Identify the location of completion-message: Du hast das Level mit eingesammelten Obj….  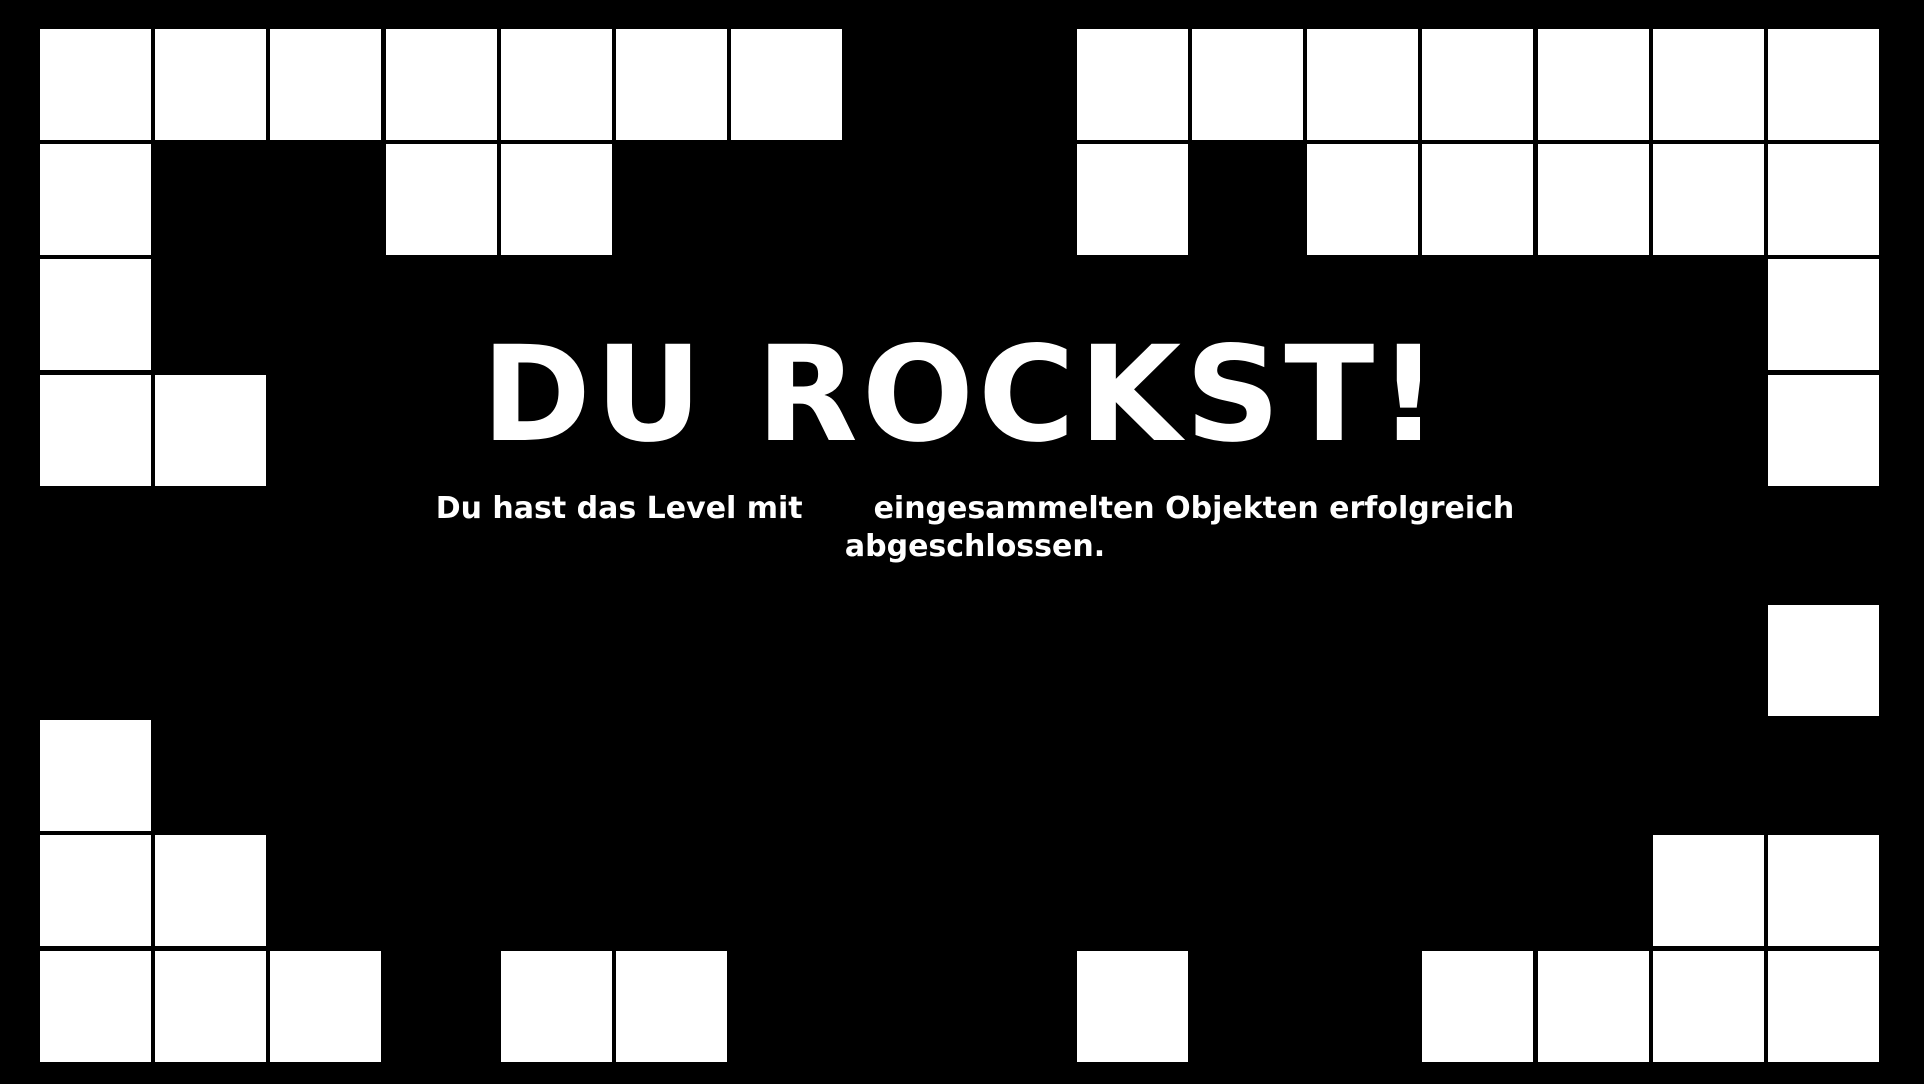
(975, 528).